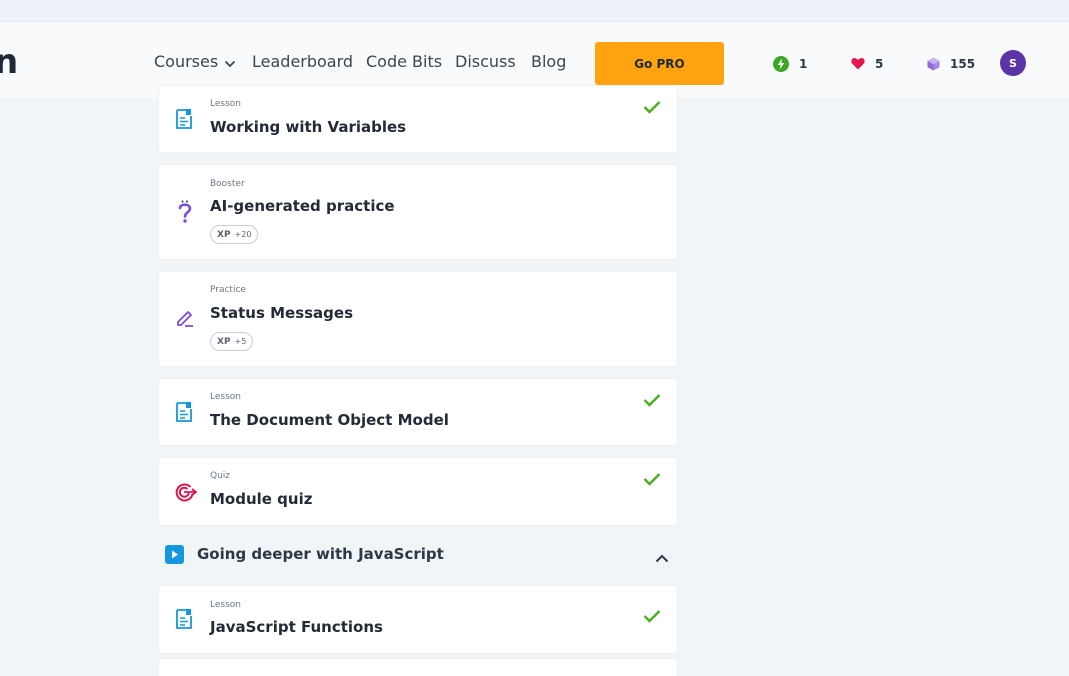 The image size is (1069, 676). What do you see at coordinates (220, 476) in the screenshot?
I see `item-kind: Quiz` at bounding box center [220, 476].